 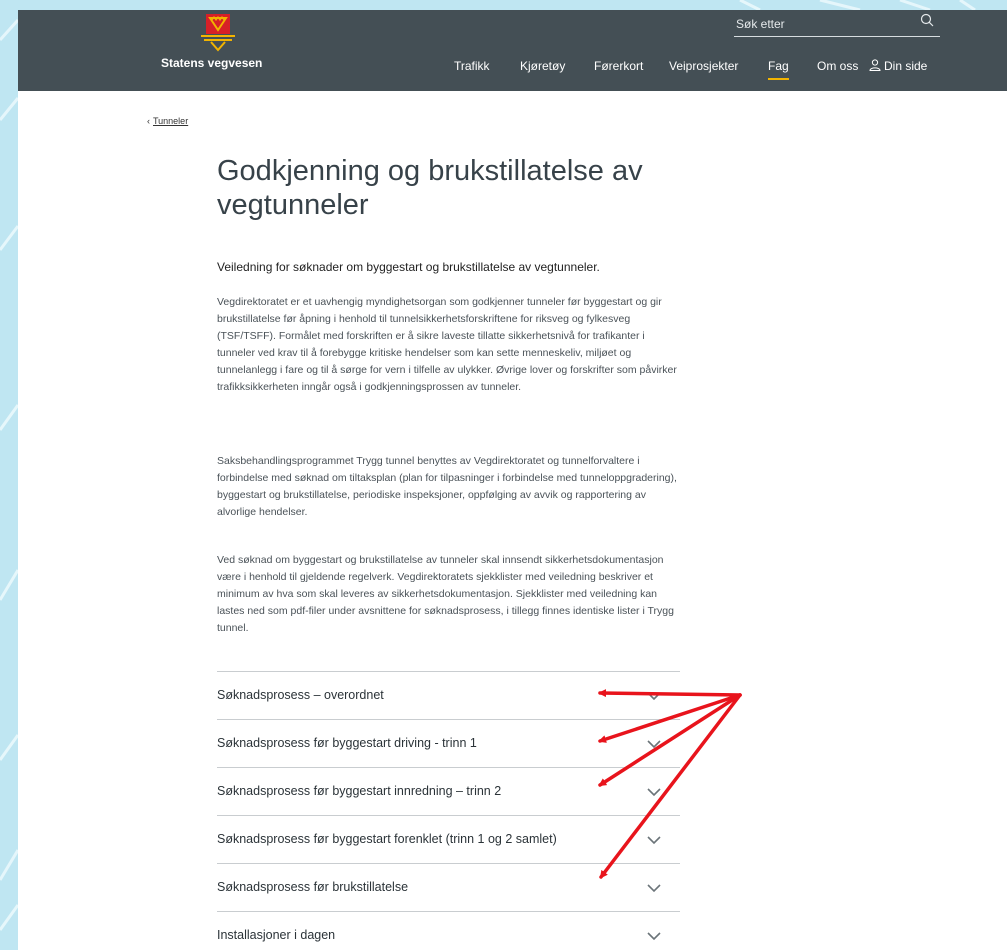 What do you see at coordinates (906, 66) in the screenshot?
I see `nav-item-label: Din side` at bounding box center [906, 66].